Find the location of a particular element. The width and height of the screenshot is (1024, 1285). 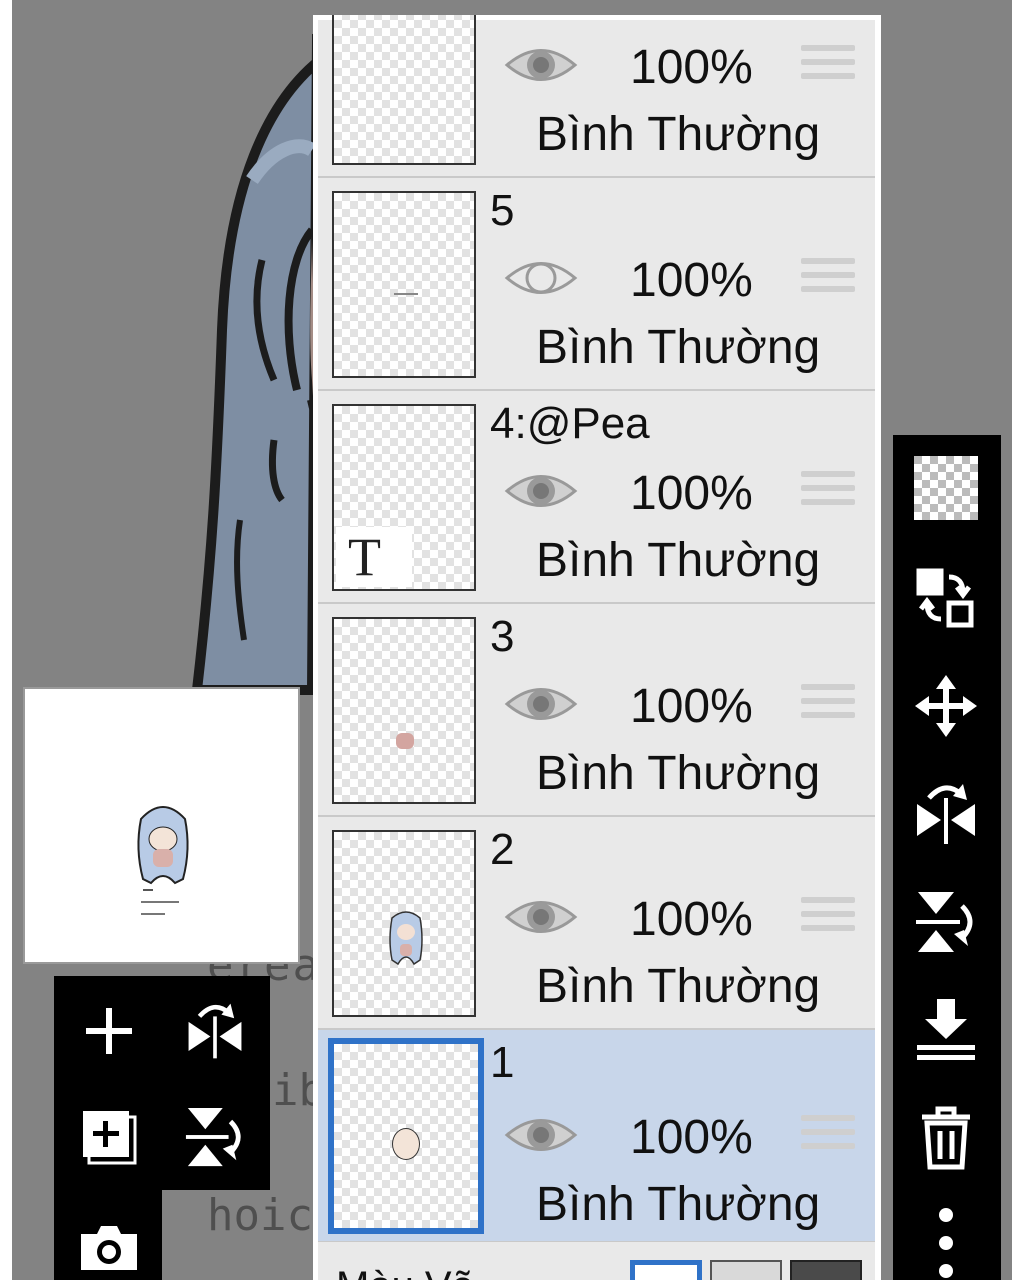

text-layer-badge: T is located at coordinates (374, 557).